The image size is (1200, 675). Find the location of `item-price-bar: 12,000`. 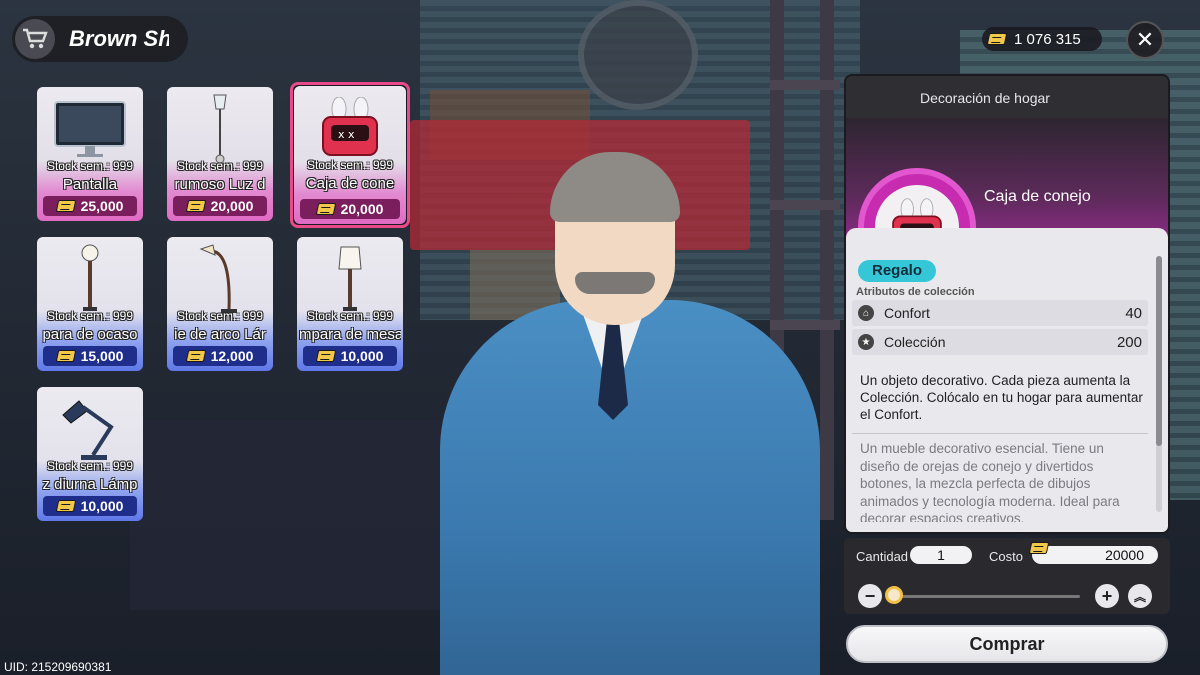

item-price-bar: 12,000 is located at coordinates (220, 356).